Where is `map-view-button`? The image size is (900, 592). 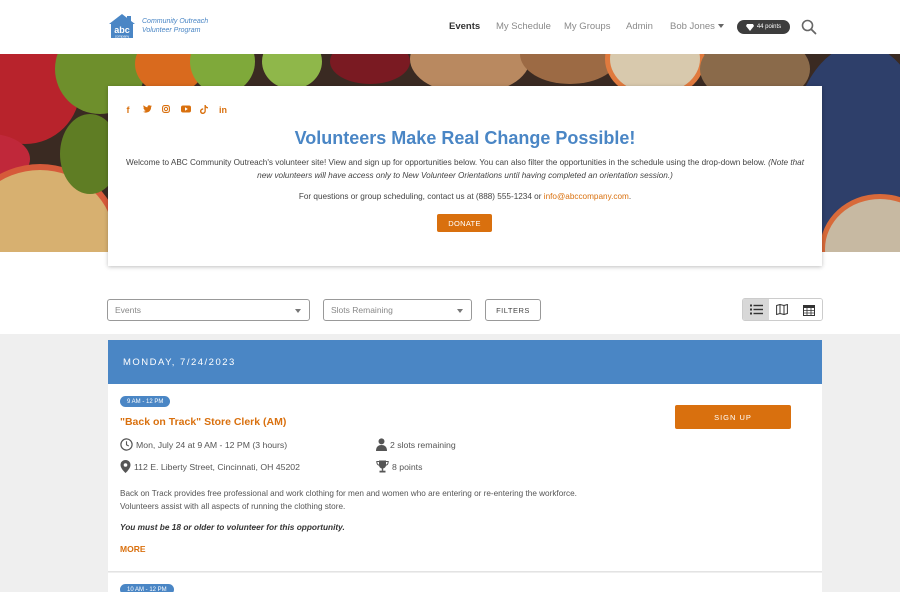 map-view-button is located at coordinates (782, 309).